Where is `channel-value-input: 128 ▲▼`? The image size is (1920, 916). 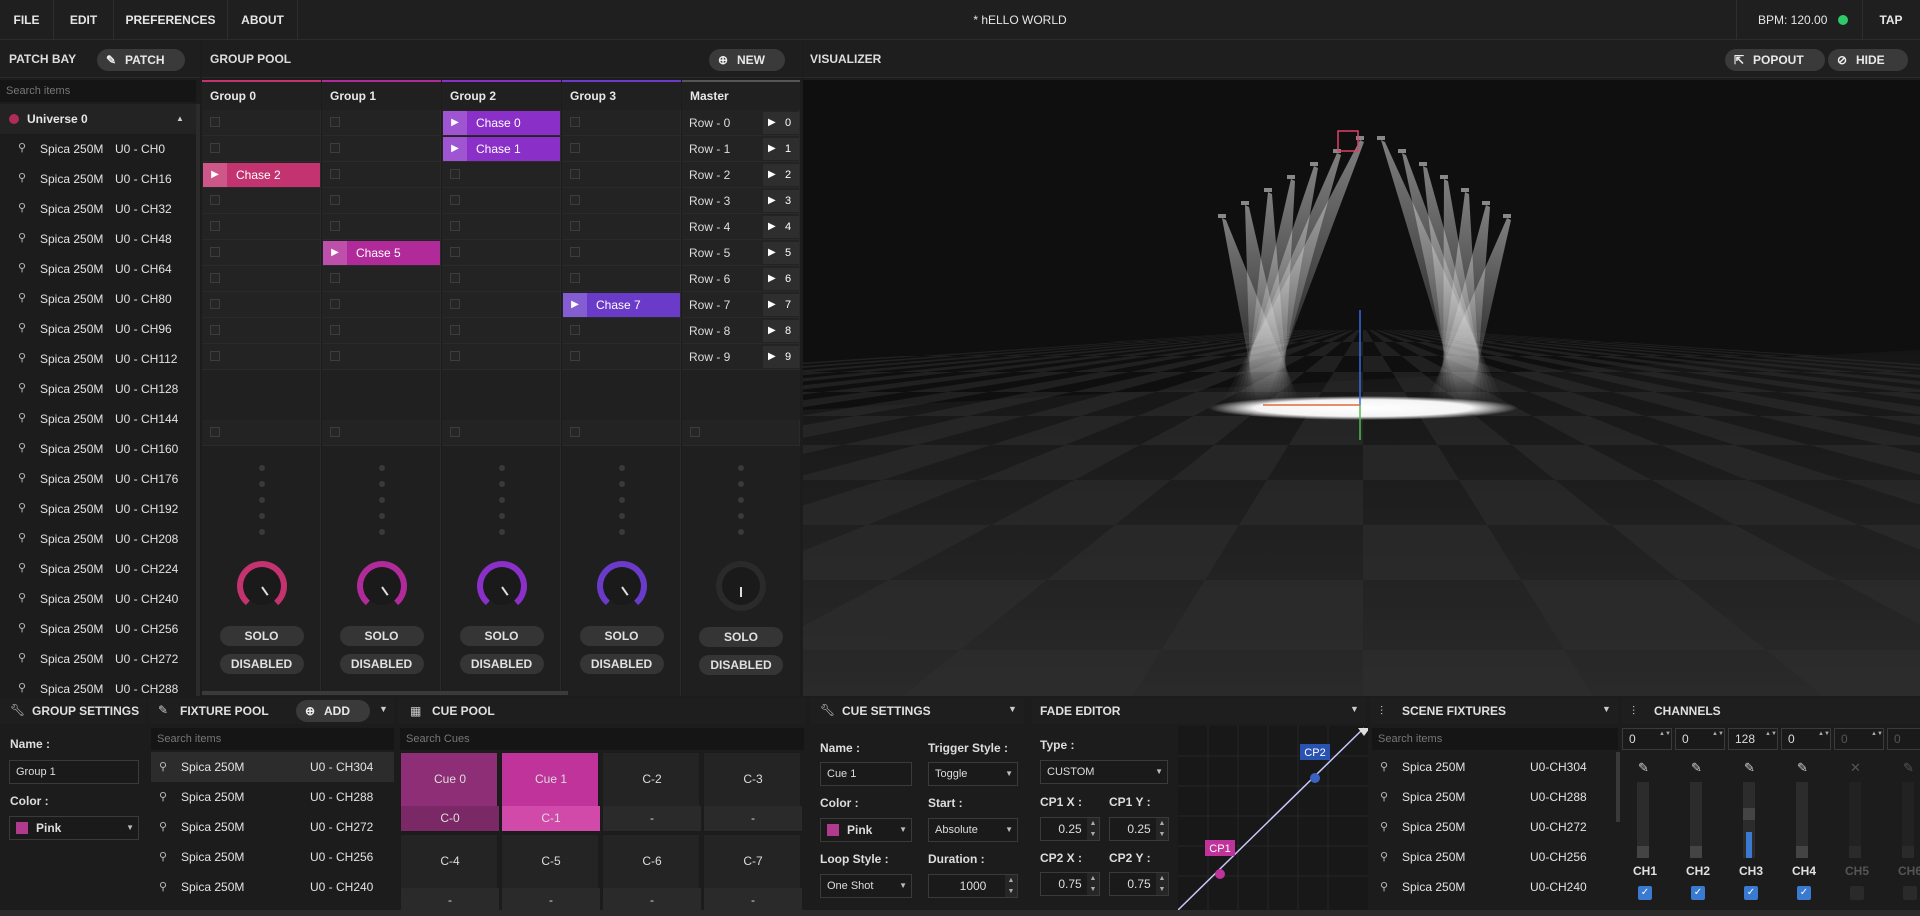
channel-value-input: 128 ▲▼ is located at coordinates (1753, 739).